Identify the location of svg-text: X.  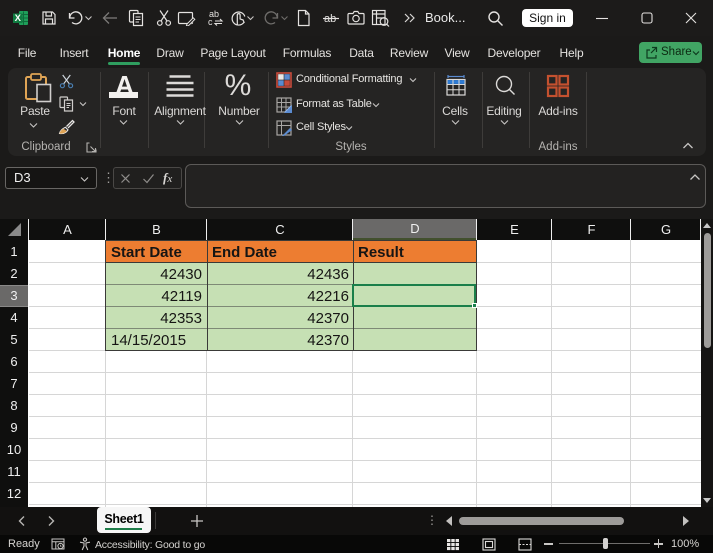
(18, 18).